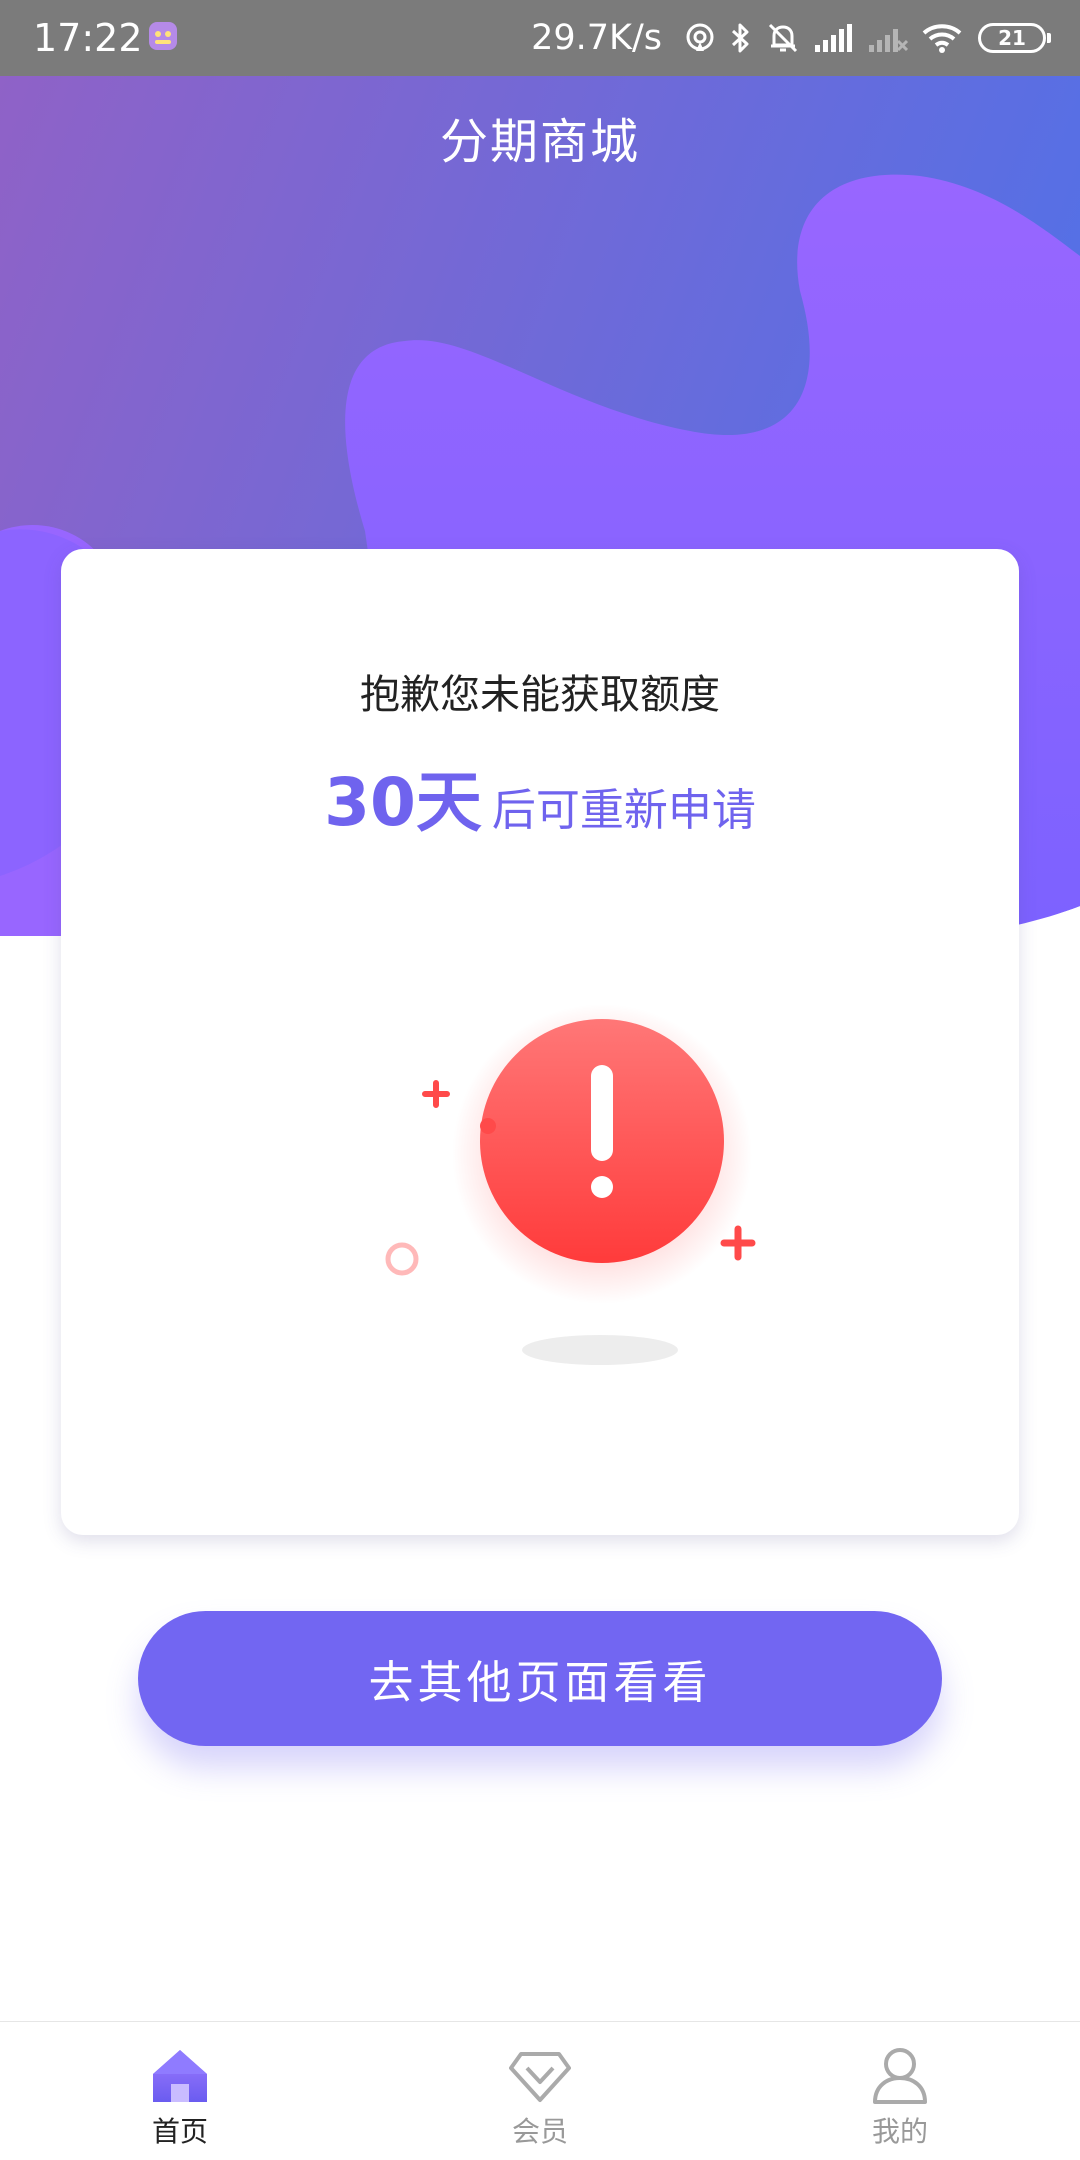 The height and width of the screenshot is (2160, 1080). I want to click on signal-no-service-icon, so click(888, 40).